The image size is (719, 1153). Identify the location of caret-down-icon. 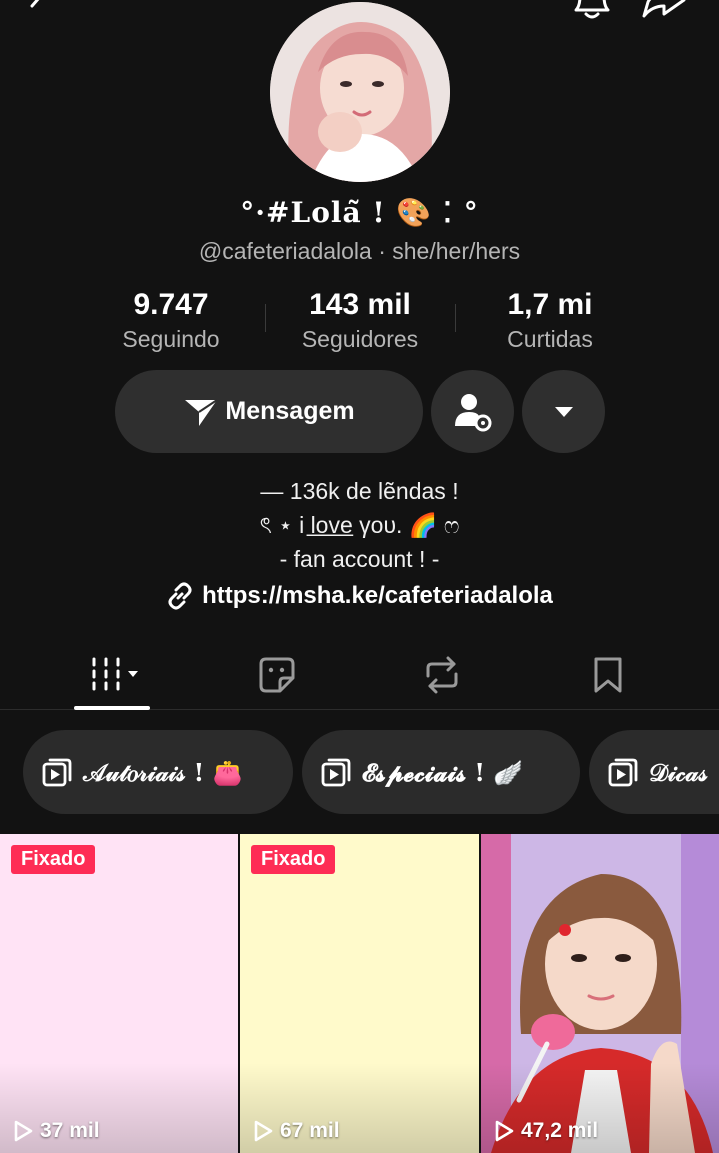
(563, 411).